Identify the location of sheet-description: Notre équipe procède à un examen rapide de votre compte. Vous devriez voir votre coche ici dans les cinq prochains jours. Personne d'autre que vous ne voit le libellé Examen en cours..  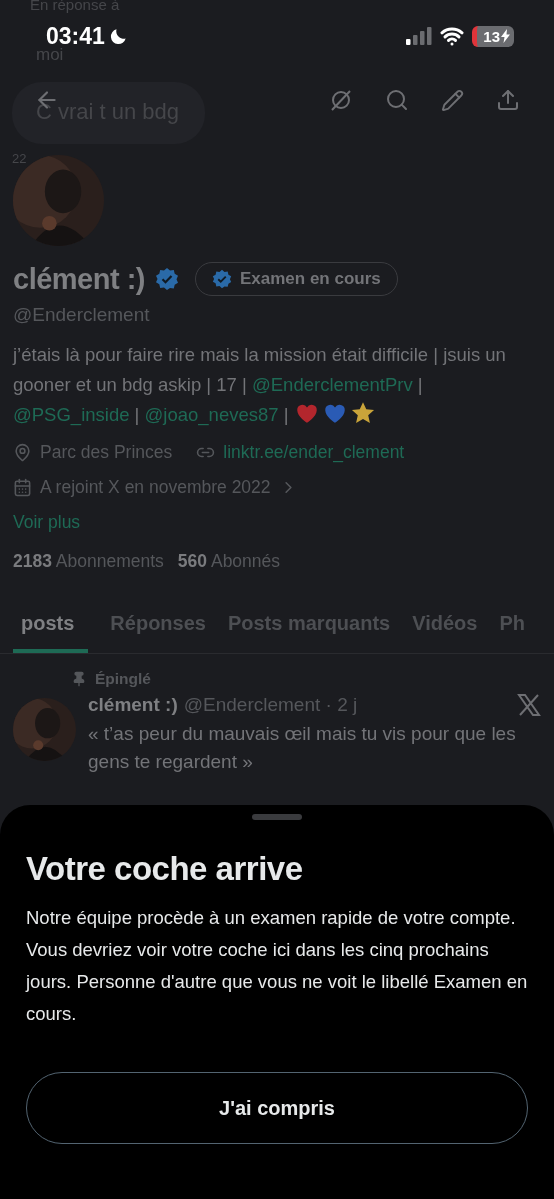
(277, 966).